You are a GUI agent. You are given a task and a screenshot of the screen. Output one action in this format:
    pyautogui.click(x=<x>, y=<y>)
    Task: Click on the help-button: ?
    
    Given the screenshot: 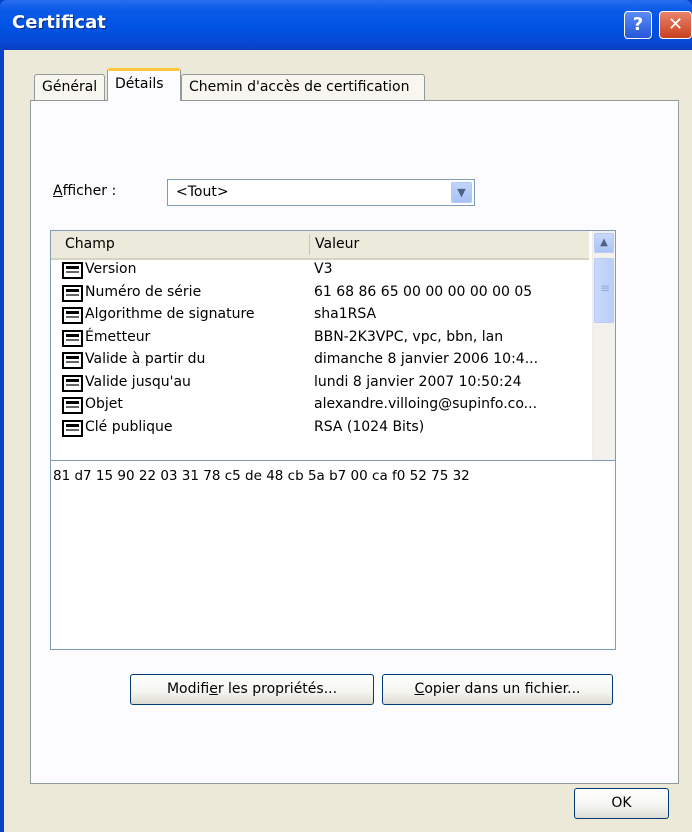 What is the action you would take?
    pyautogui.click(x=638, y=25)
    